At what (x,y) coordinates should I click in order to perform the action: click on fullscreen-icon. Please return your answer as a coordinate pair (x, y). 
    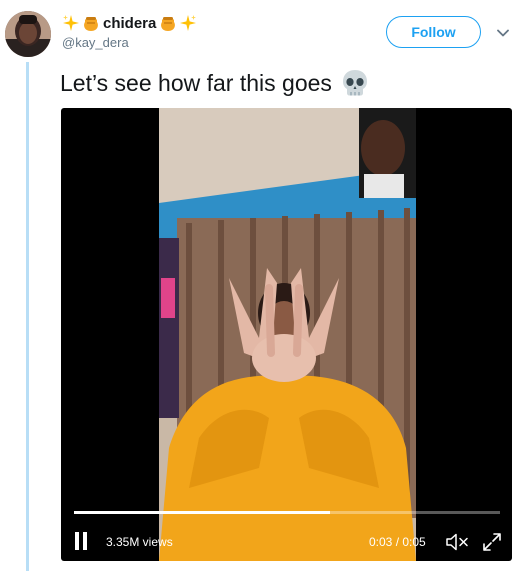
    Looking at the image, I should click on (492, 542).